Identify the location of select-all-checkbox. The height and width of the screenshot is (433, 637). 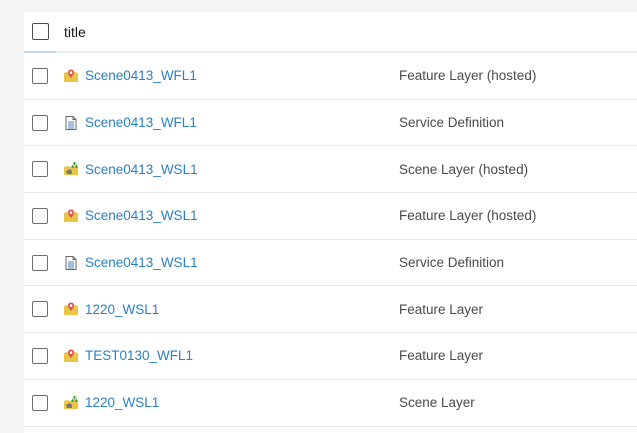
(40, 31).